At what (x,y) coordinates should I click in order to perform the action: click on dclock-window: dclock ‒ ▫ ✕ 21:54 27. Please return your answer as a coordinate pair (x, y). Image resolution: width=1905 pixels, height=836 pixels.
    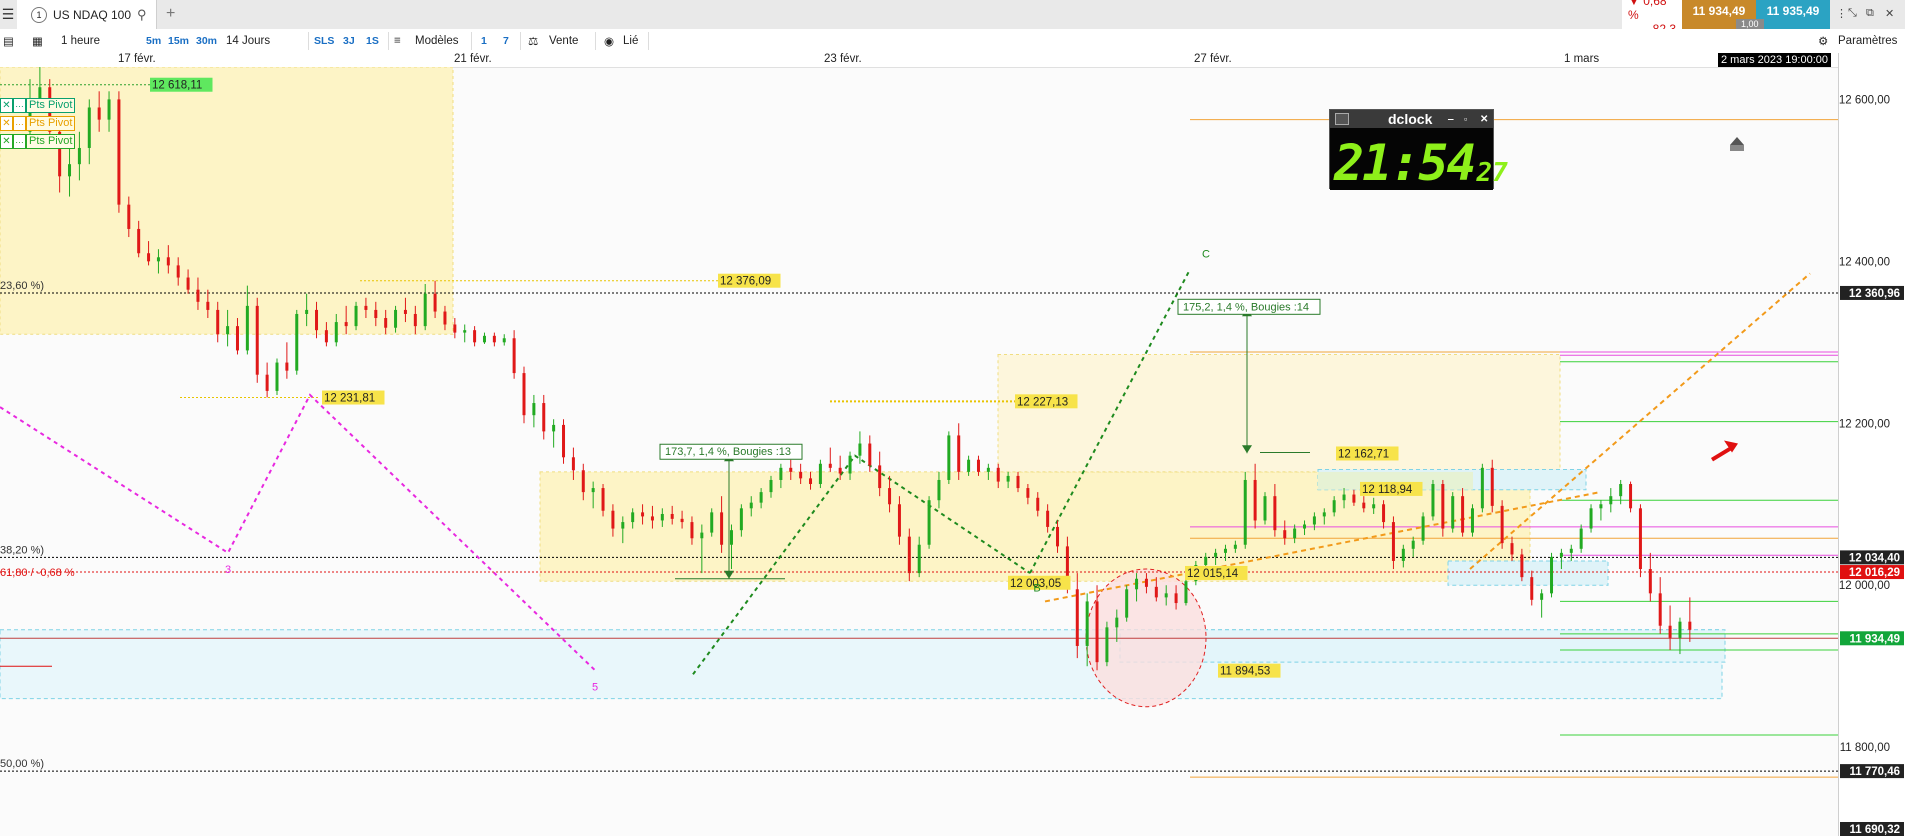
    Looking at the image, I should click on (1418, 149).